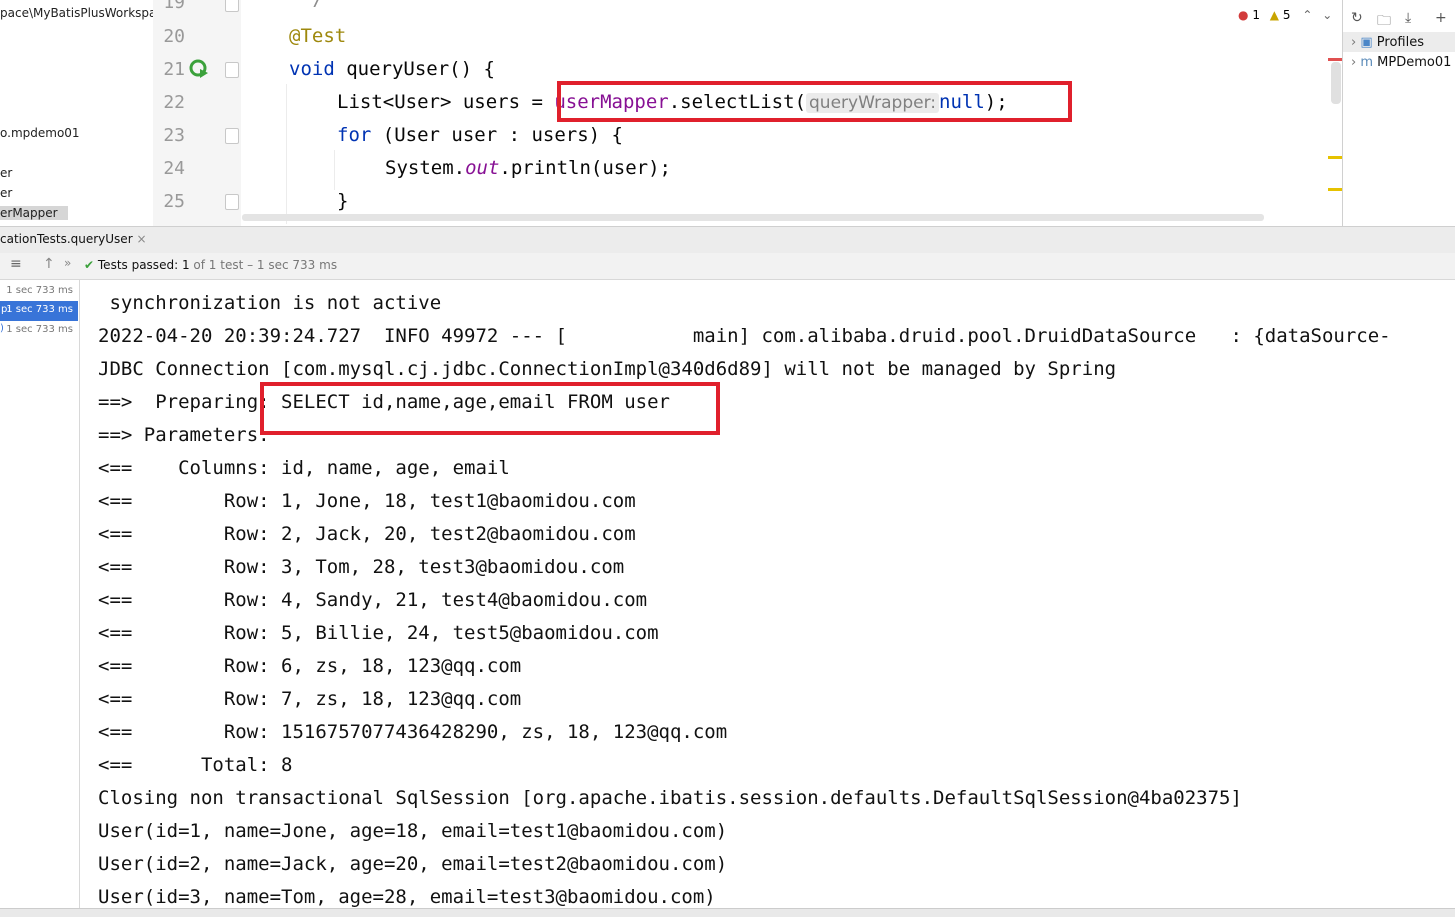 The height and width of the screenshot is (917, 1455). I want to click on check-icon: ✔, so click(89, 265).